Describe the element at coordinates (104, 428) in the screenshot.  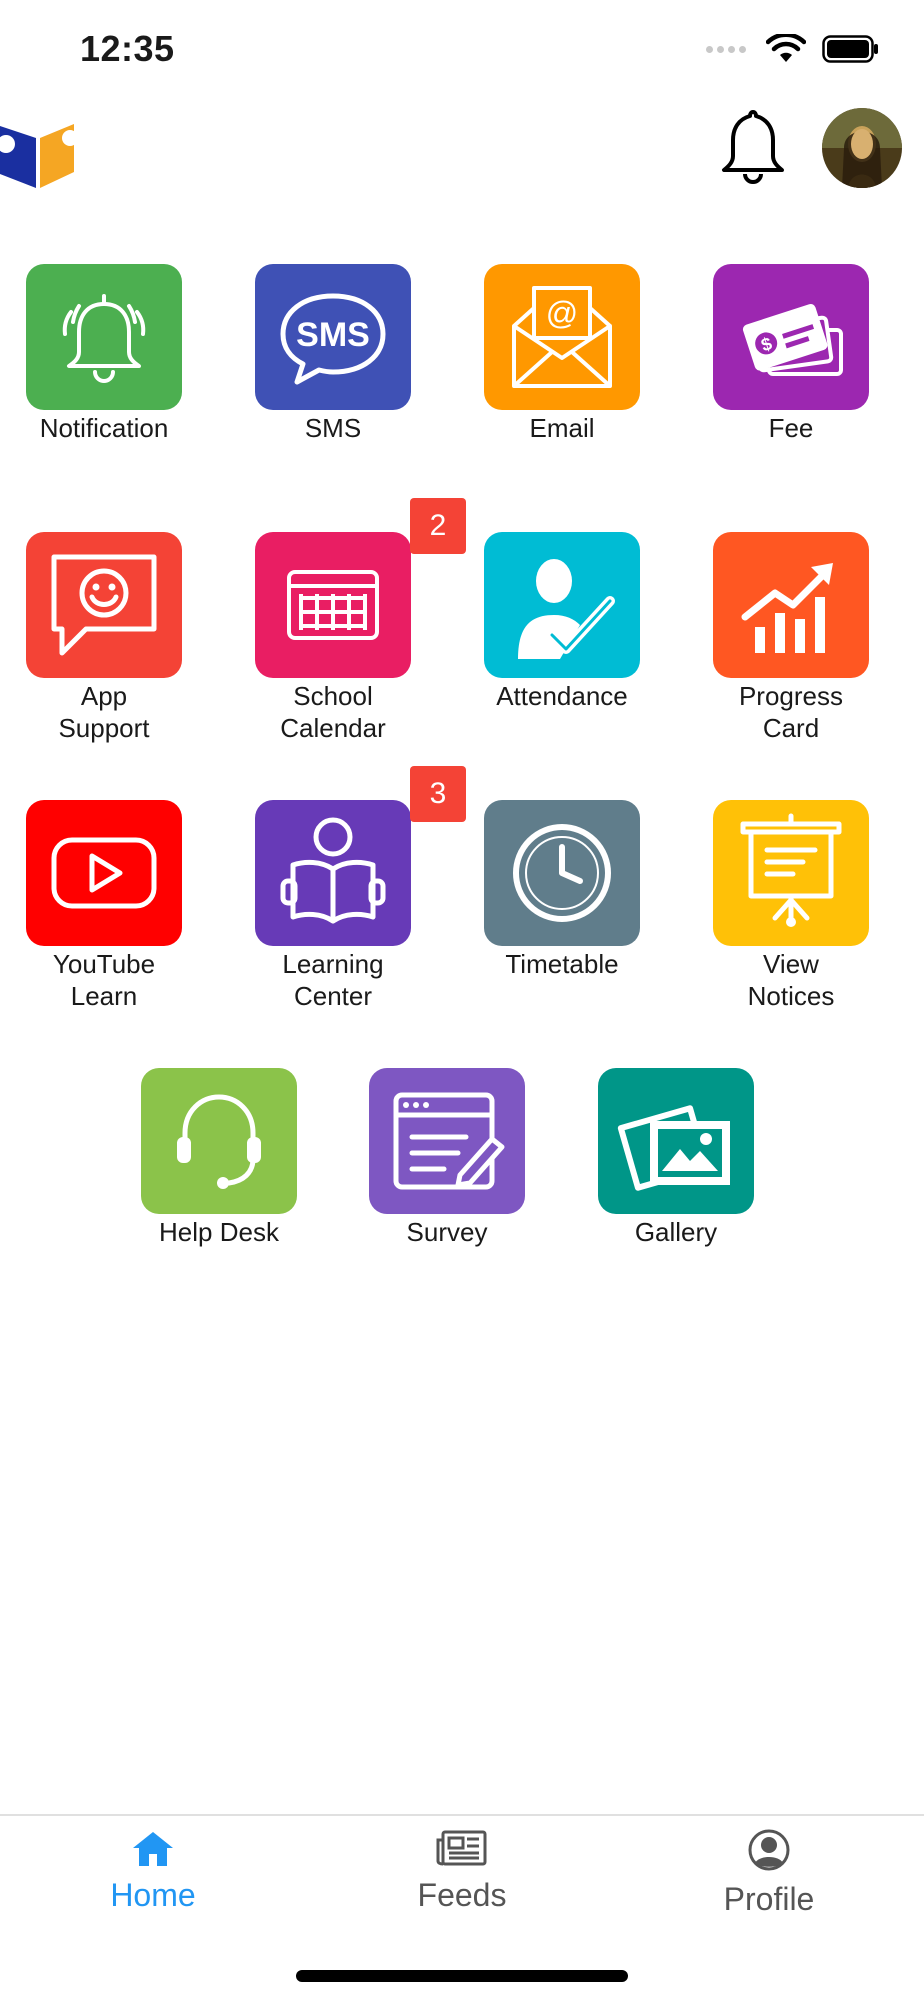
I see `tile-label: Notification` at that location.